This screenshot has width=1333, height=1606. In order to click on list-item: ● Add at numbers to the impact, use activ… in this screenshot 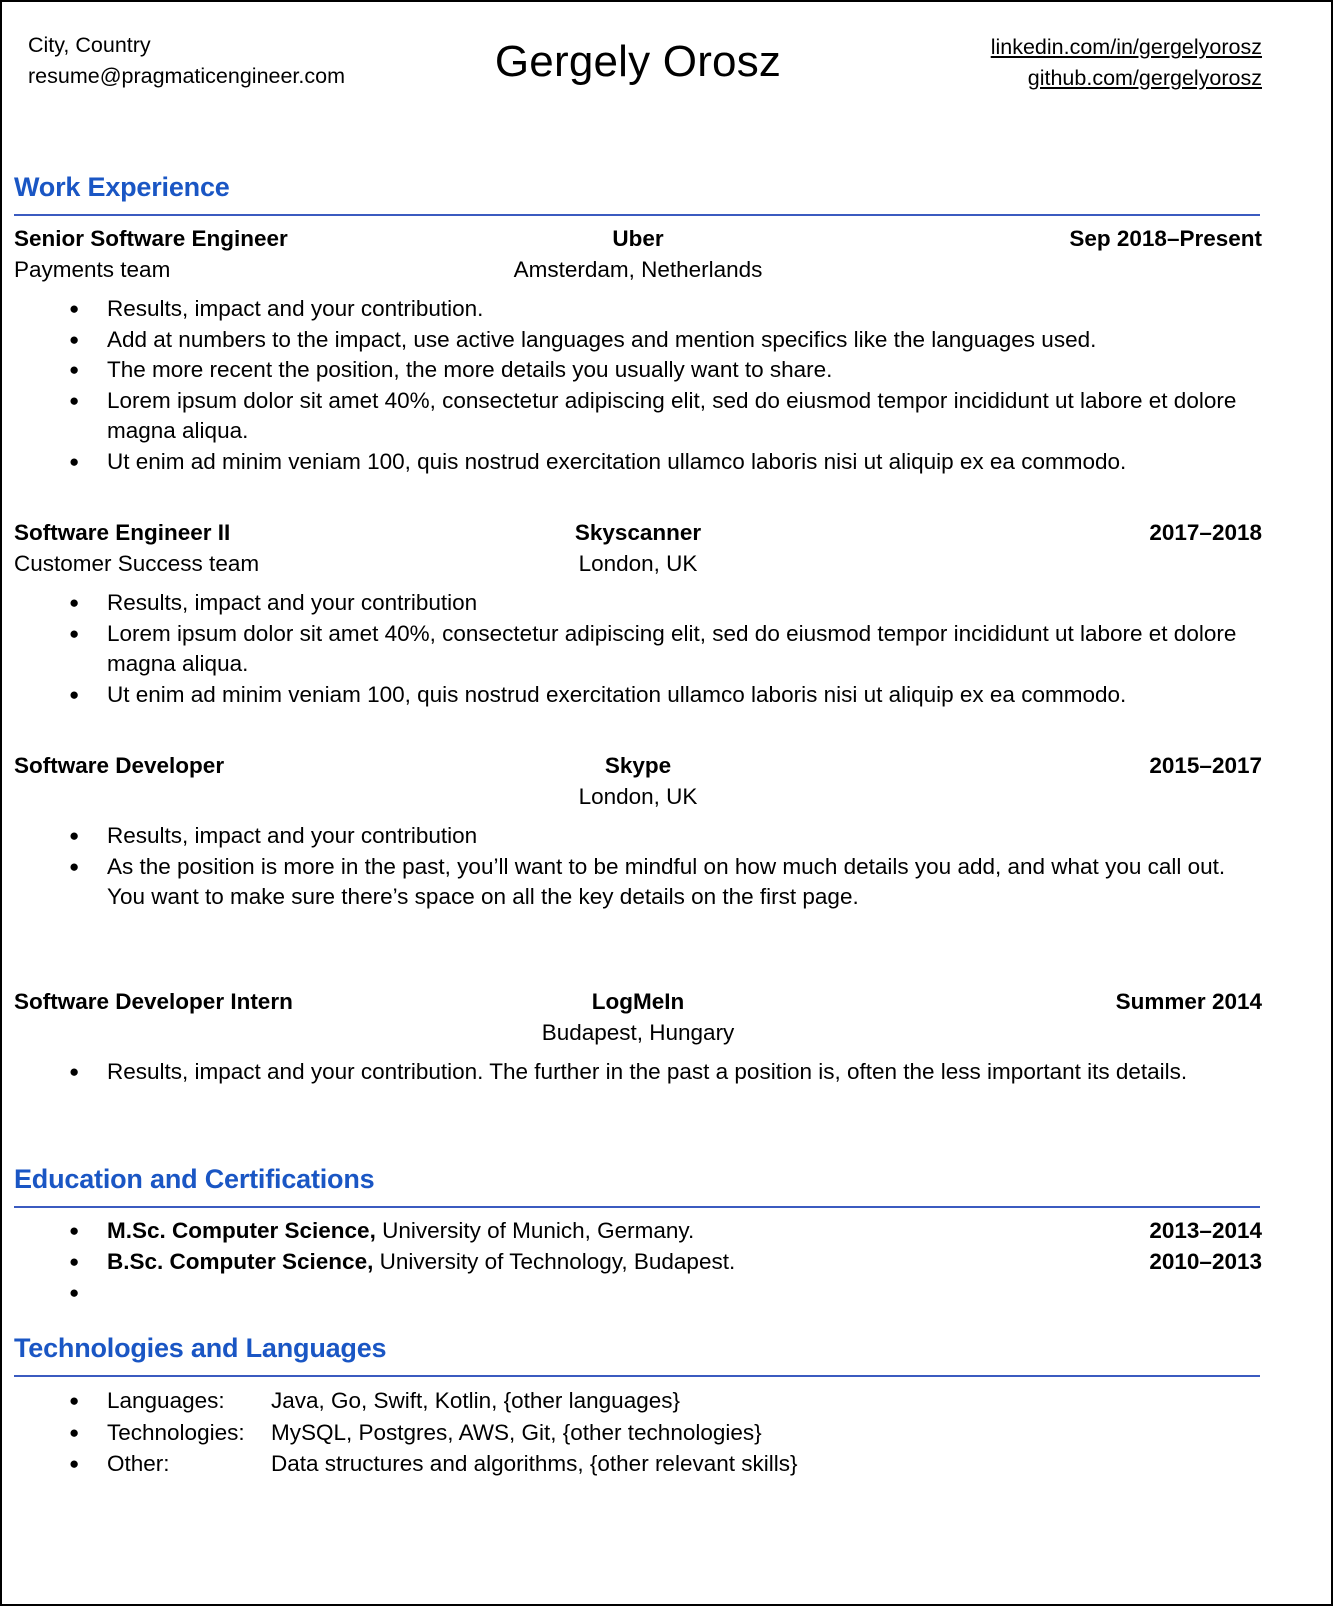, I will do `click(638, 340)`.